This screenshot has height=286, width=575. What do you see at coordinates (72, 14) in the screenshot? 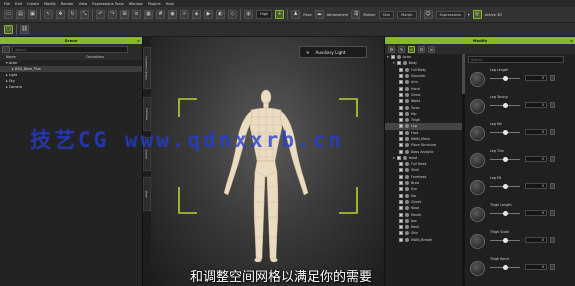
I see `rotate-icon: ↻` at bounding box center [72, 14].